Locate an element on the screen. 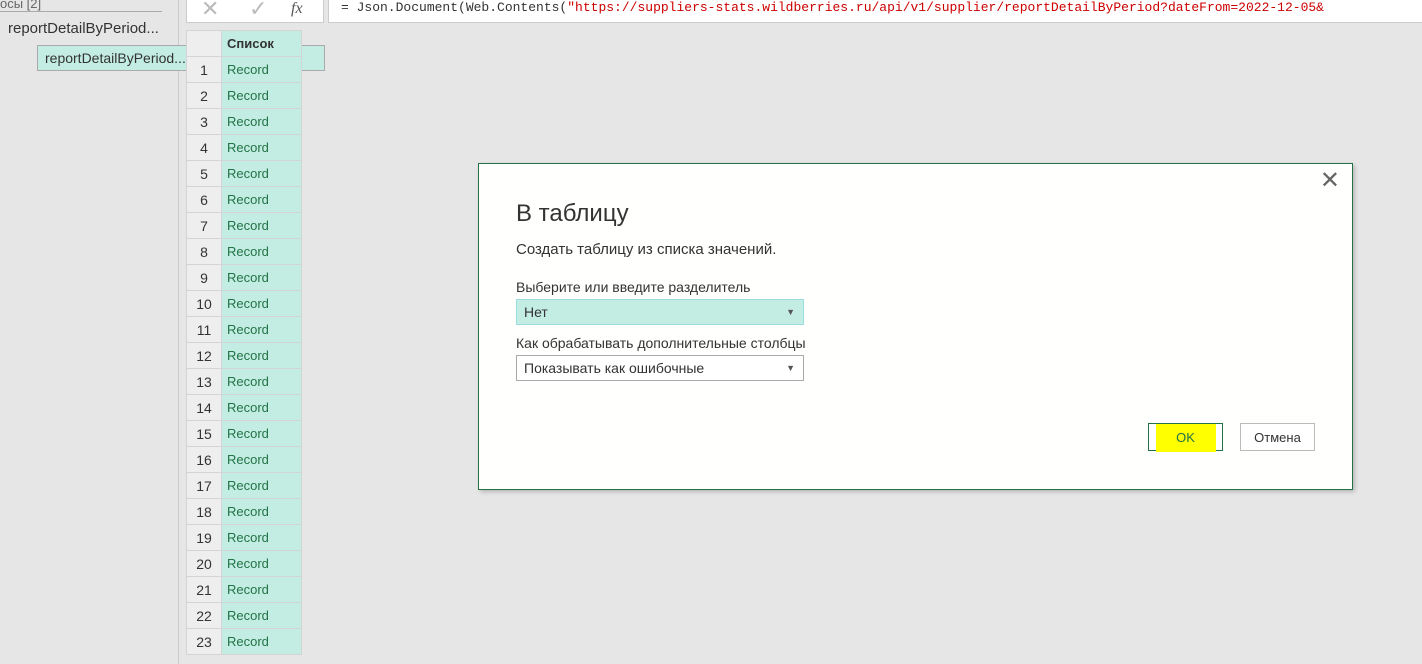 This screenshot has width=1422, height=664. row-number: 6 is located at coordinates (204, 199).